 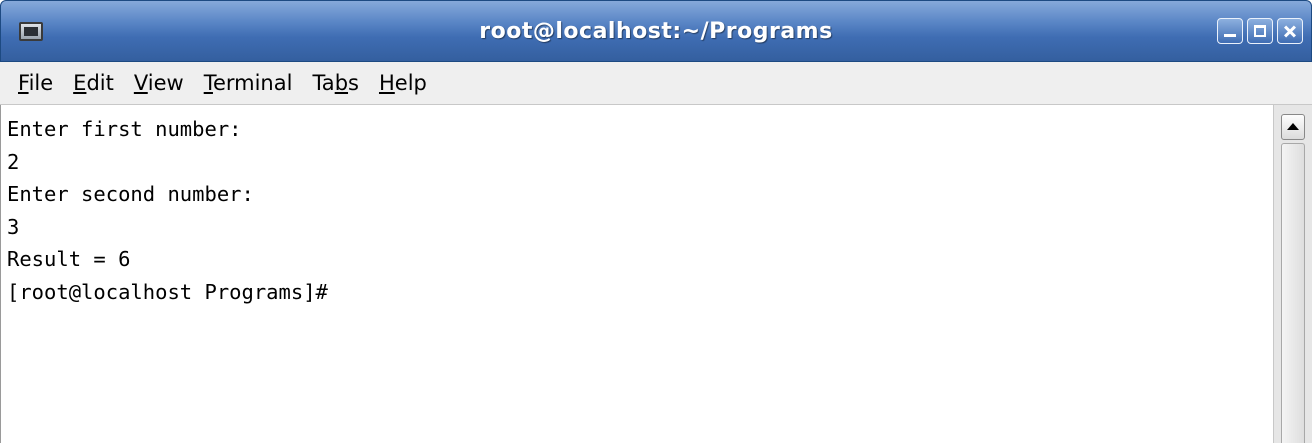 I want to click on maximize-icon, so click(x=1260, y=31).